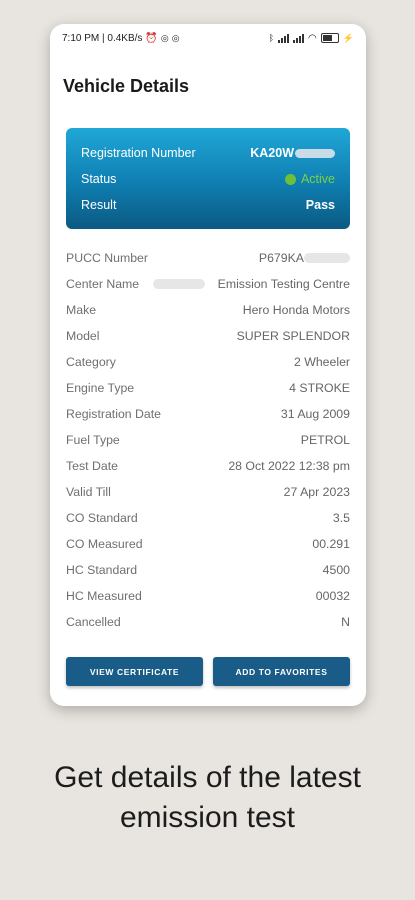 Image resolution: width=415 pixels, height=900 pixels. What do you see at coordinates (345, 622) in the screenshot?
I see `cancelled-value: N` at bounding box center [345, 622].